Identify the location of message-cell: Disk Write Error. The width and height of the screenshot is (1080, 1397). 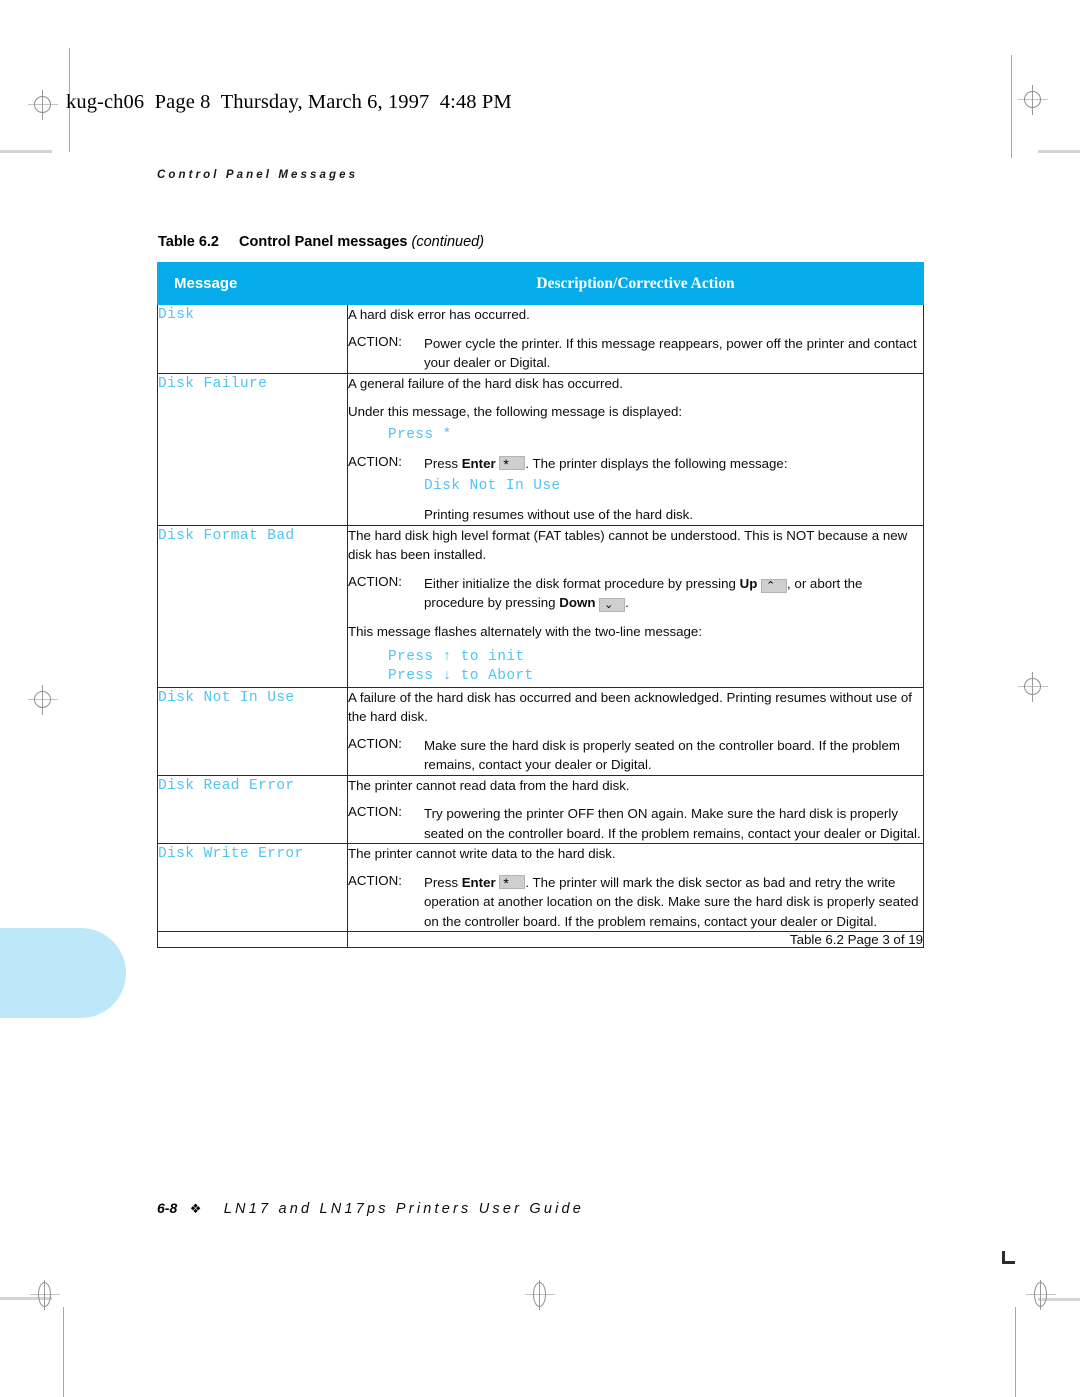
(252, 888).